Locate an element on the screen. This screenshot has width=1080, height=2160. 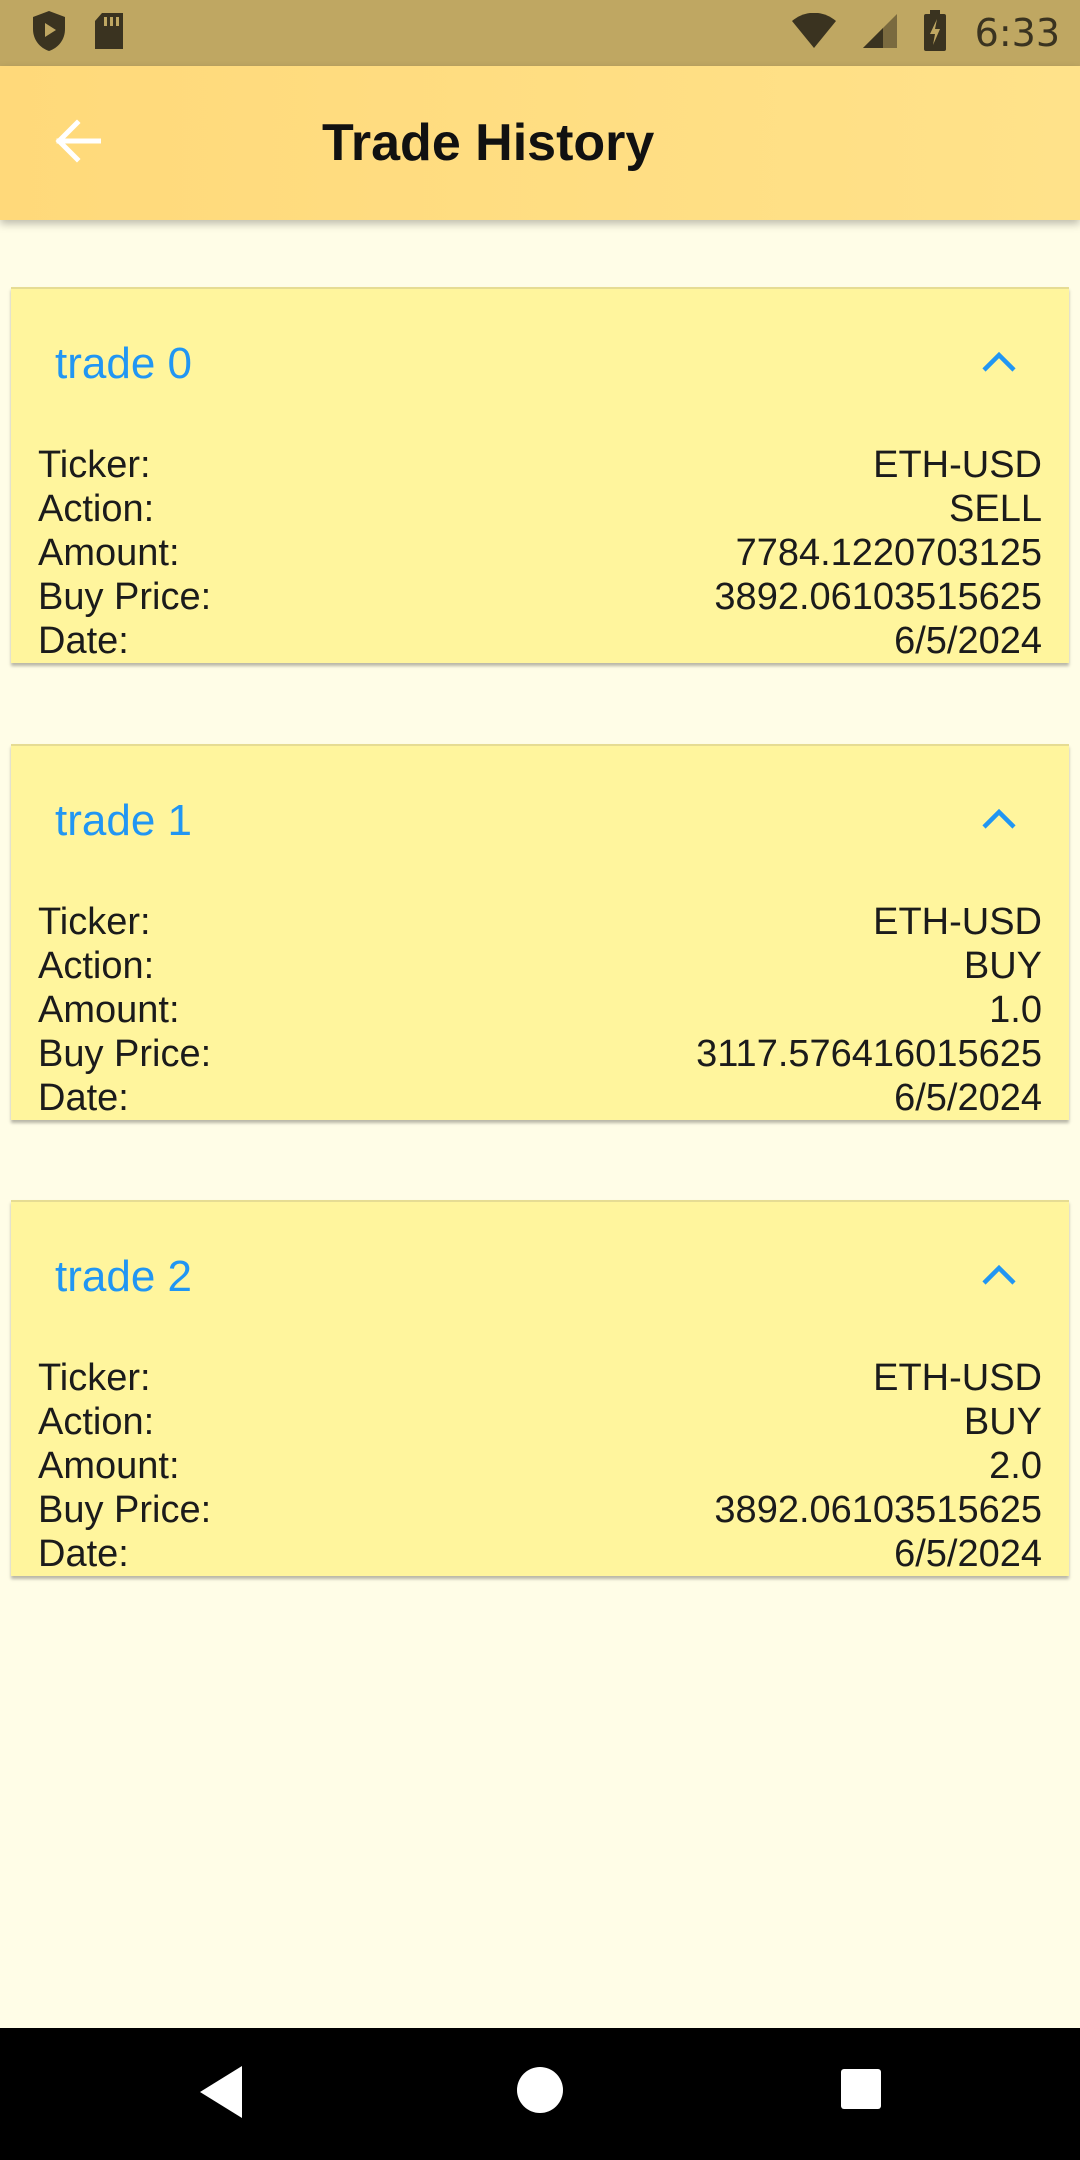
amount-row: Amount: 1.0 is located at coordinates (540, 1010).